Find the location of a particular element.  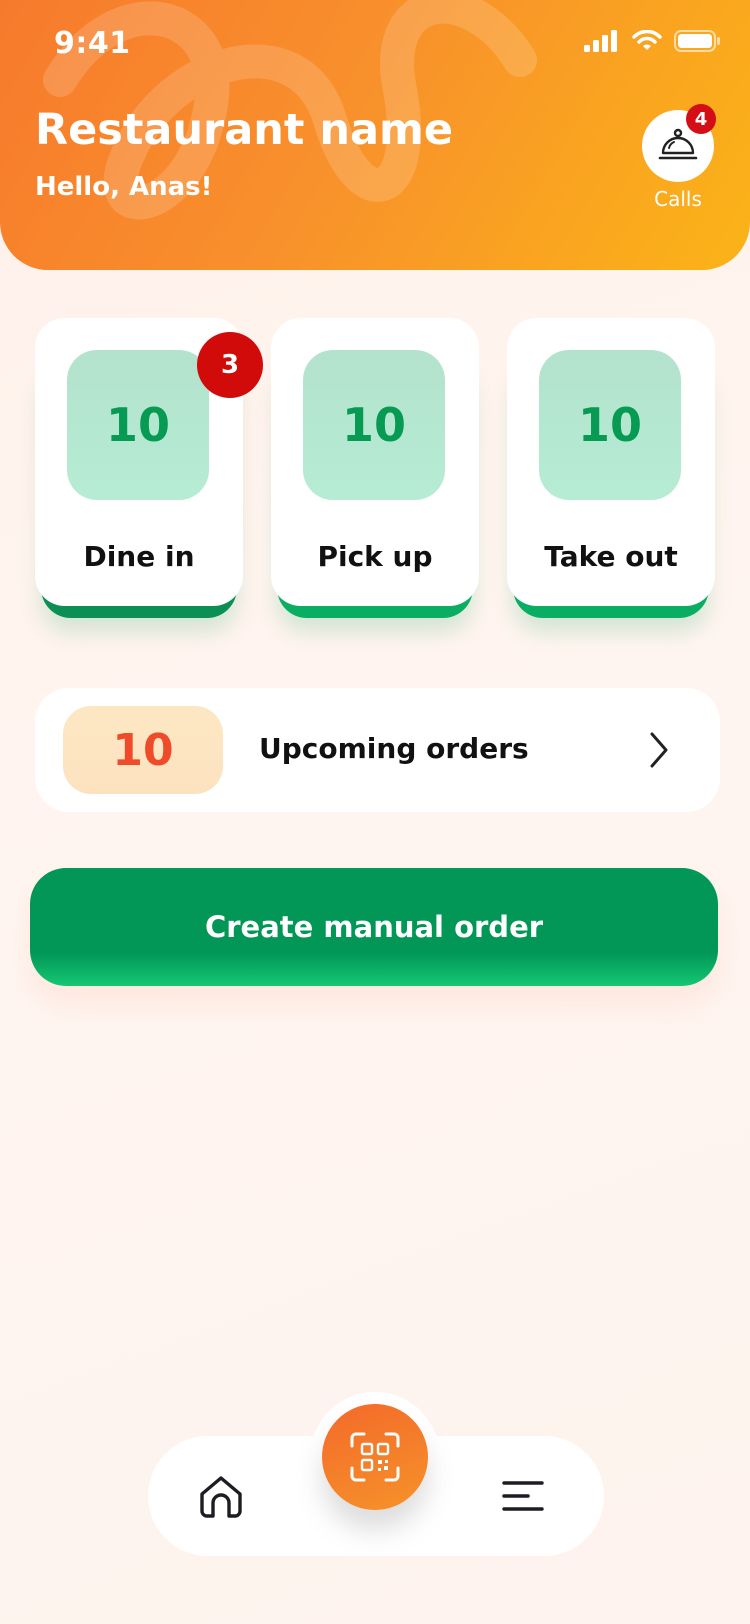

calls-label: Calls is located at coordinates (678, 199).